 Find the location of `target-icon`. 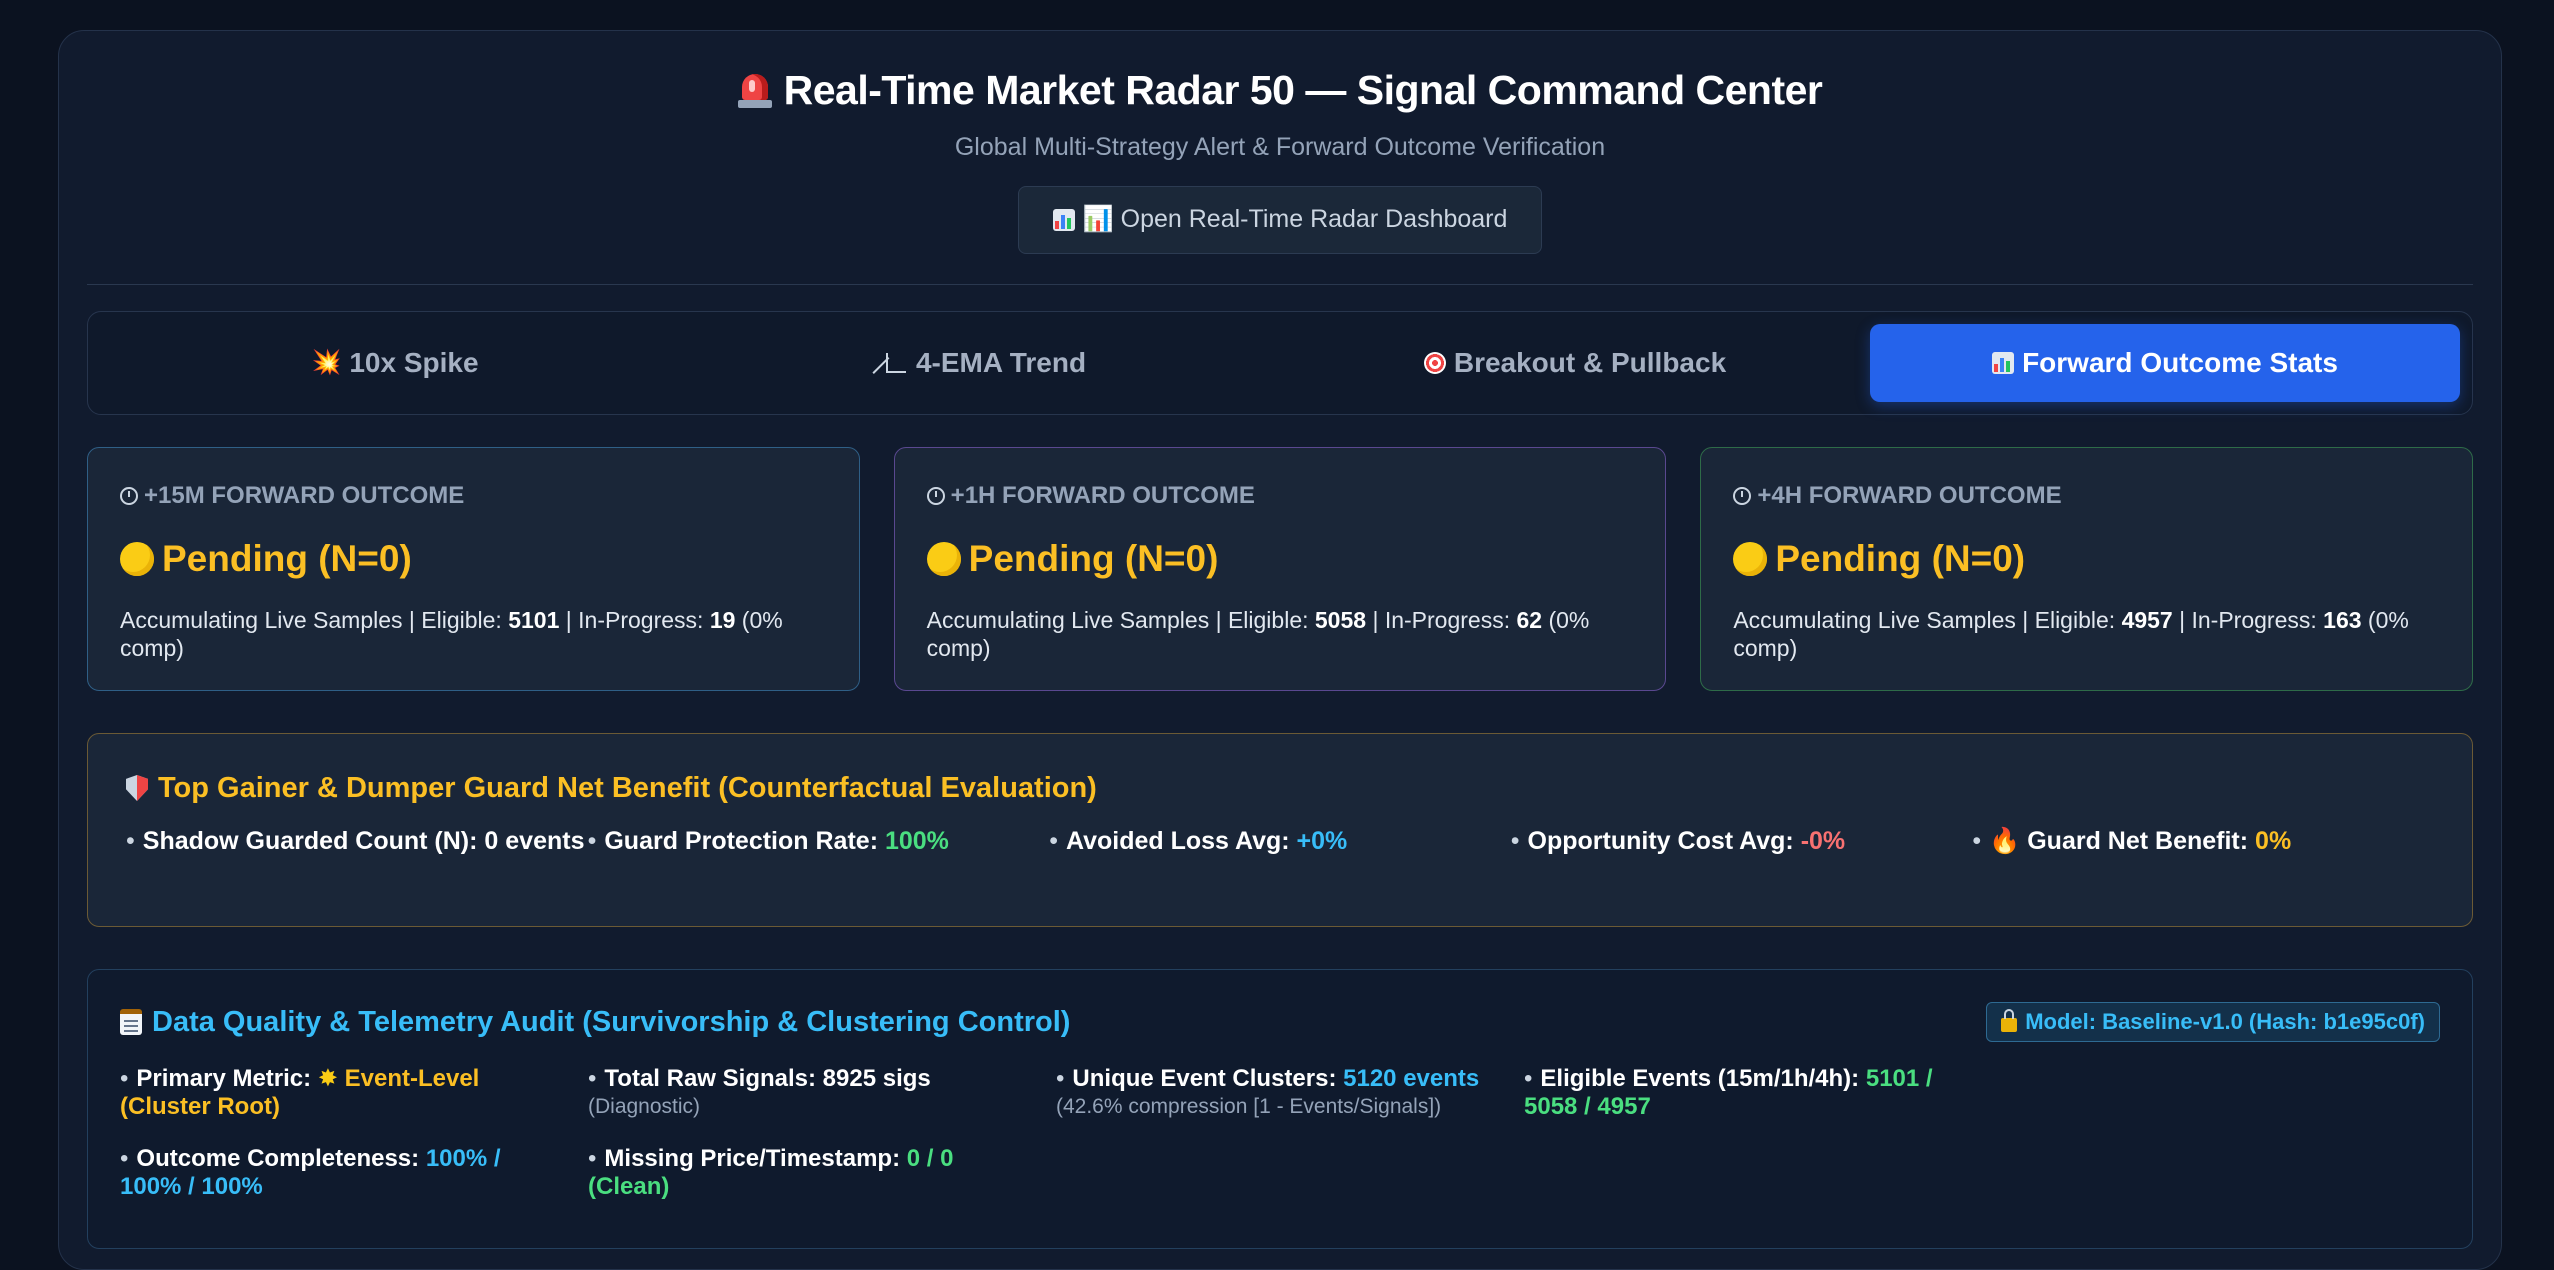

target-icon is located at coordinates (1434, 362).